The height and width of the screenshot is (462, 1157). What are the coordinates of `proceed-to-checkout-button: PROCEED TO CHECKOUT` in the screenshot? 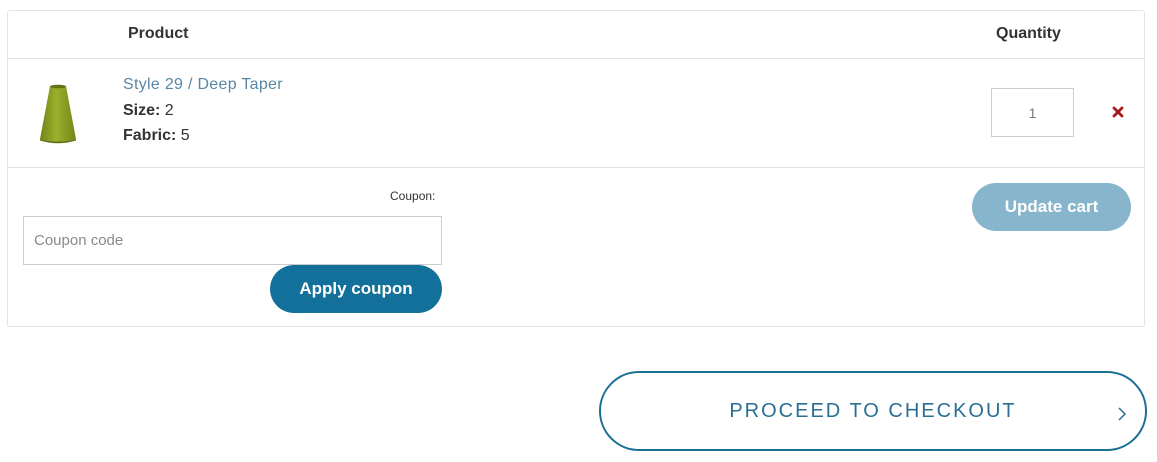 It's located at (873, 411).